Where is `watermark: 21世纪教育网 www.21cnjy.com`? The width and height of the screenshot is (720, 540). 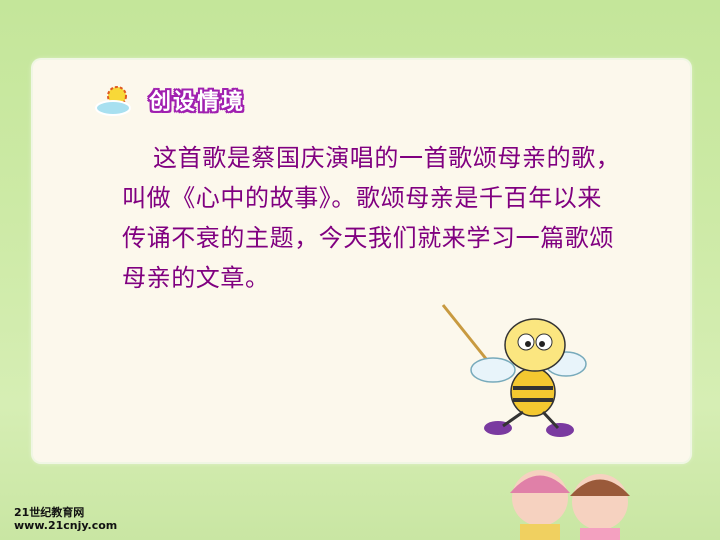
watermark: 21世纪教育网 www.21cnjy.com is located at coordinates (65, 519).